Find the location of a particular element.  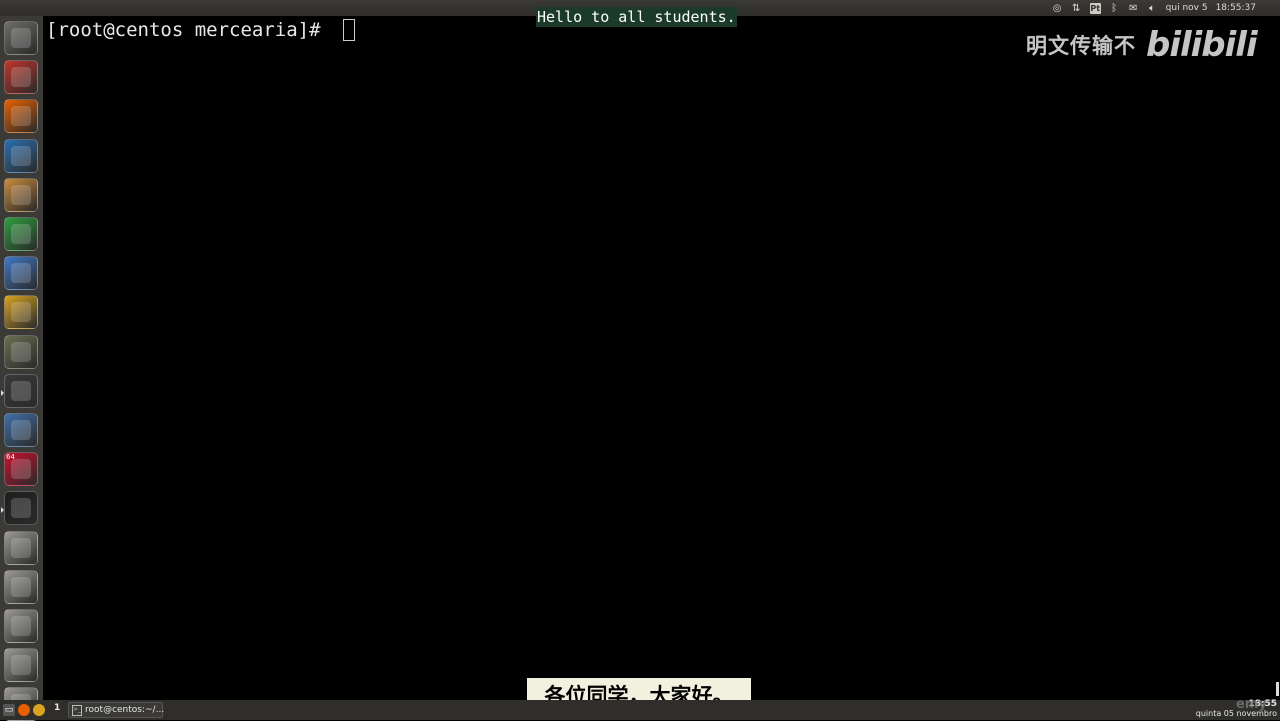

arch-badge: 64 is located at coordinates (10, 457).